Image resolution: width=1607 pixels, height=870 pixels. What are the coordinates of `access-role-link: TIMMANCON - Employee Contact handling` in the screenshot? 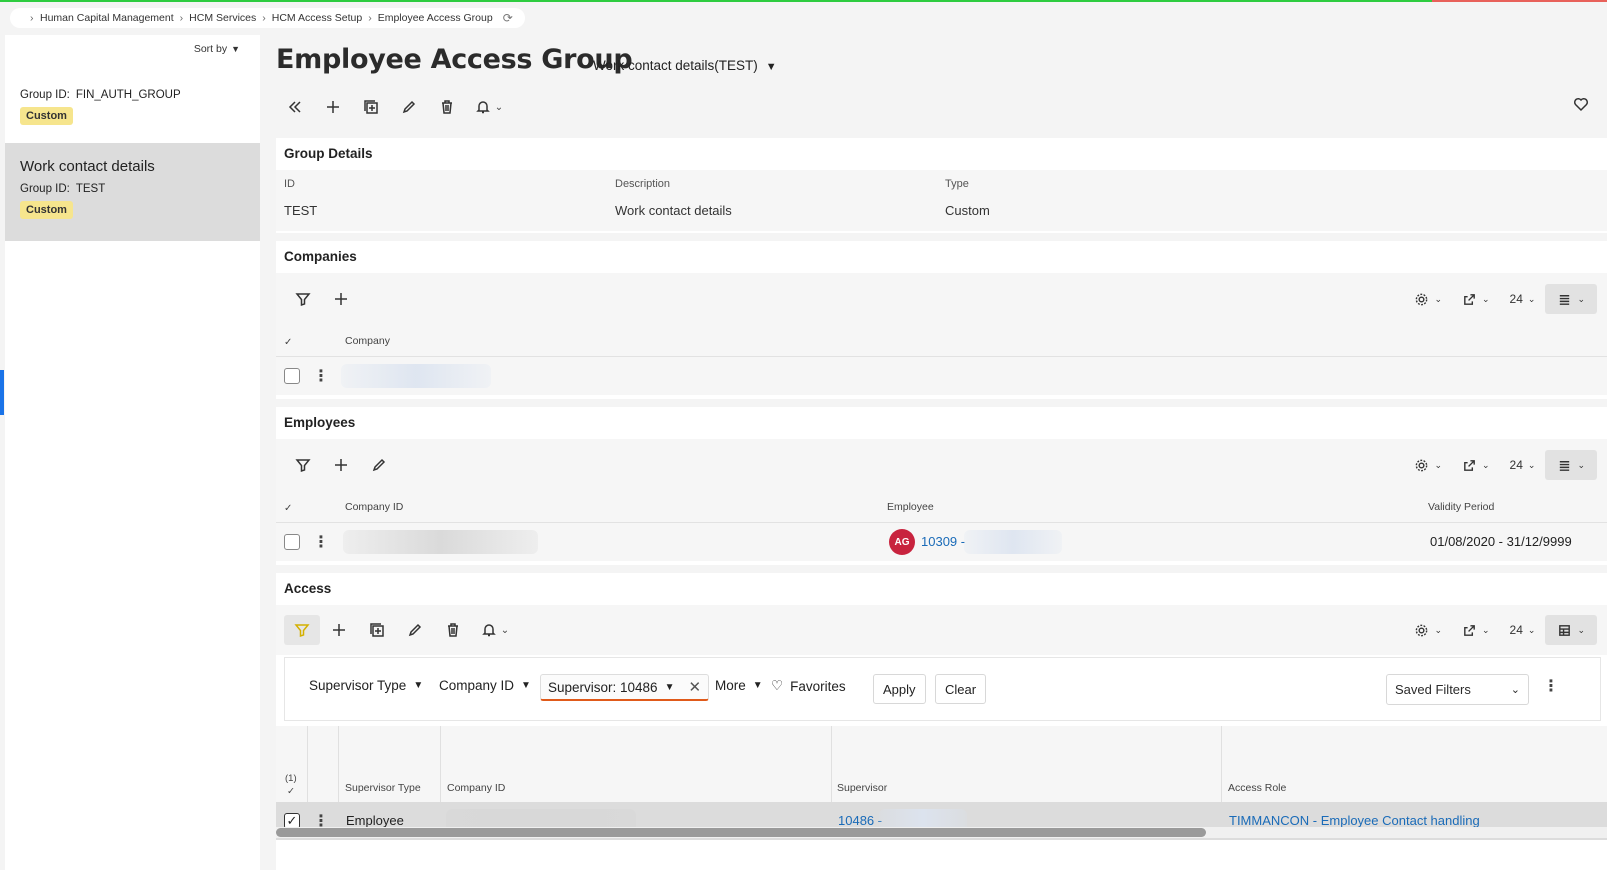 It's located at (1354, 820).